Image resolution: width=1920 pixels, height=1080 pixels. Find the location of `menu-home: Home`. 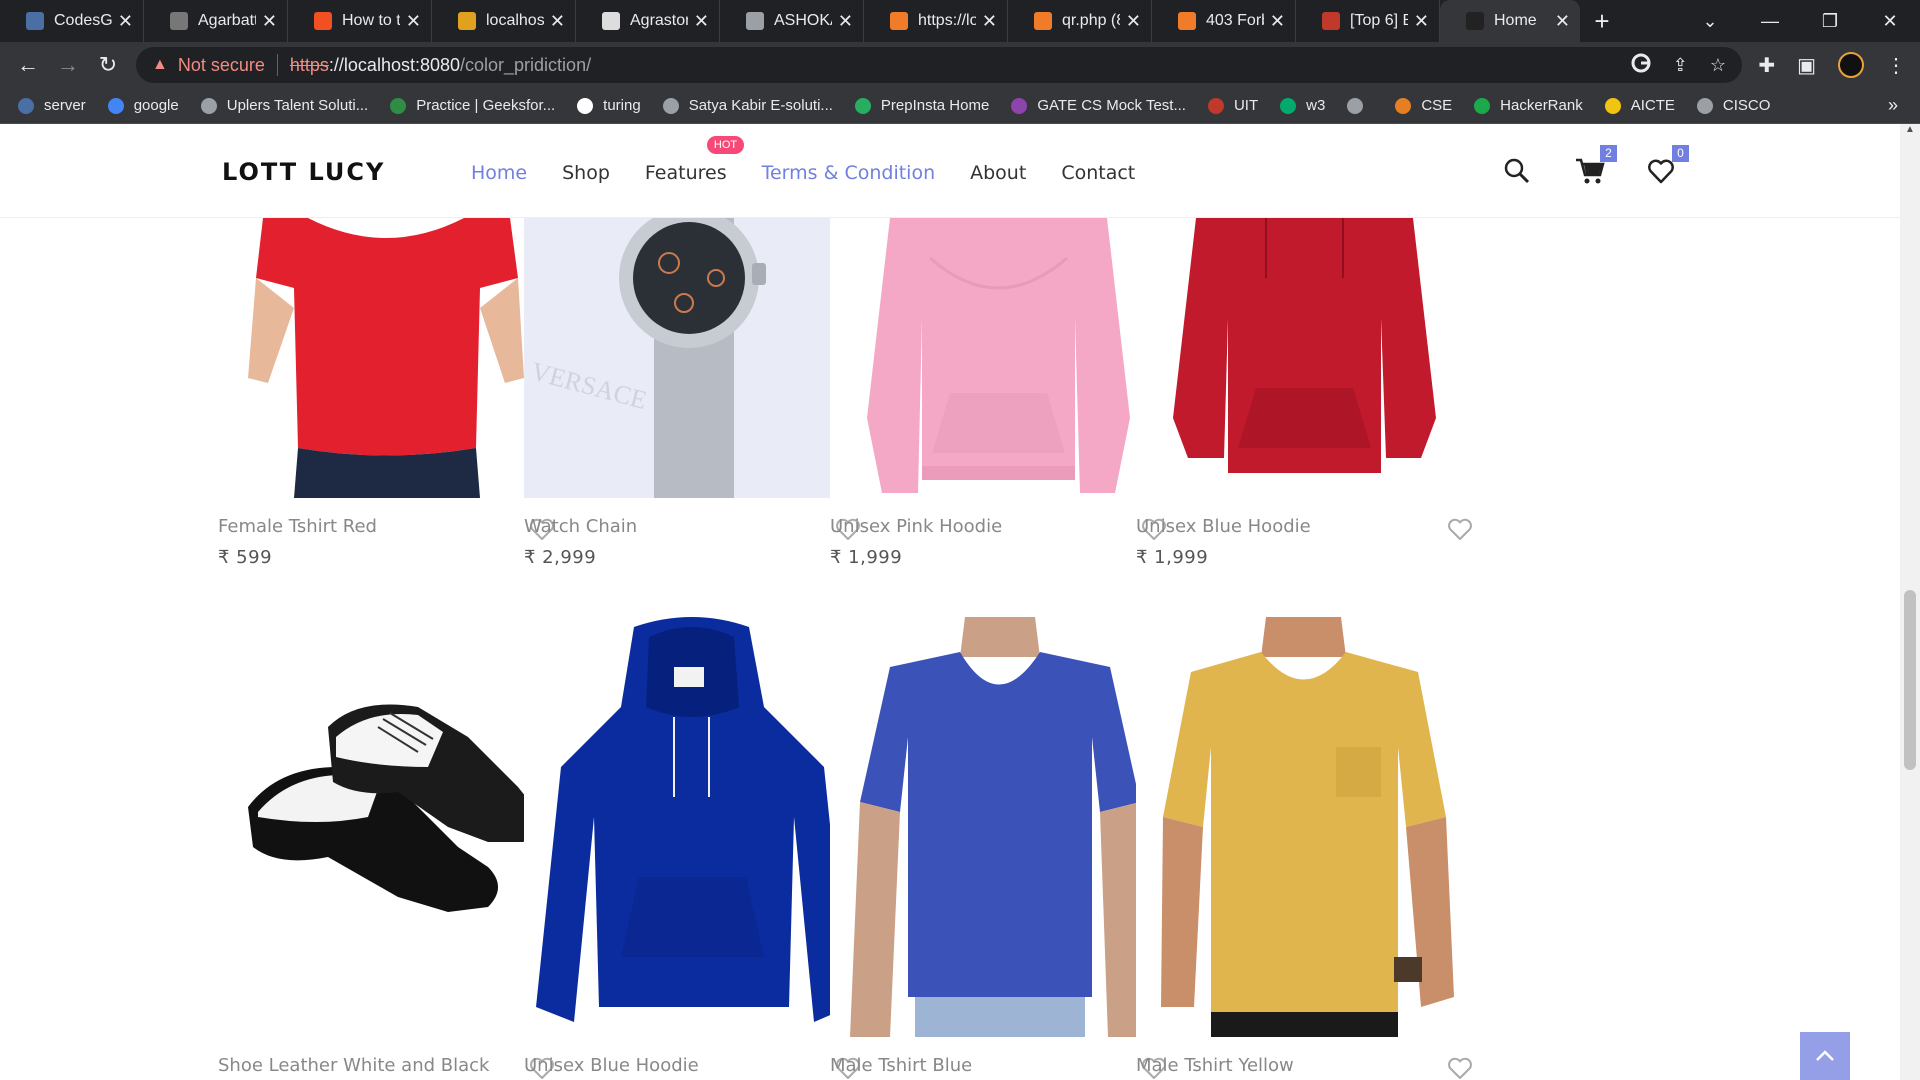

menu-home: Home is located at coordinates (499, 173).